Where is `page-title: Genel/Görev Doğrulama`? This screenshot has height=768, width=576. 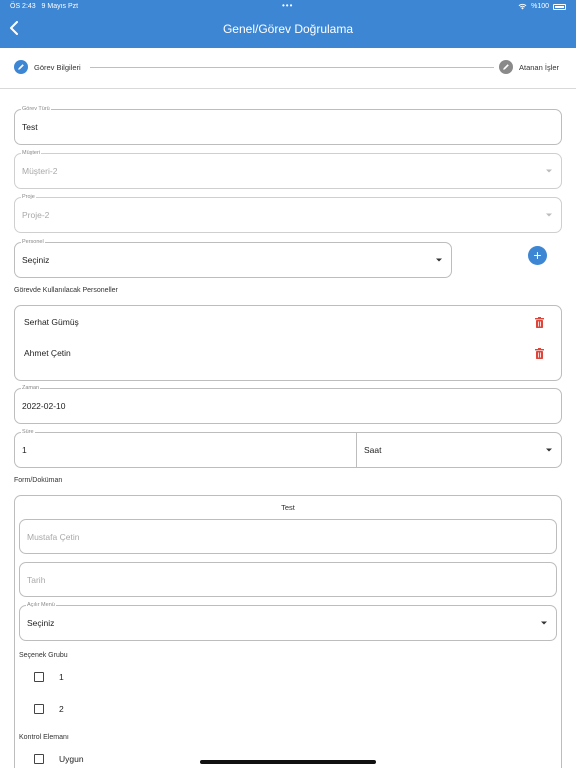
page-title: Genel/Görev Doğrulama is located at coordinates (288, 29).